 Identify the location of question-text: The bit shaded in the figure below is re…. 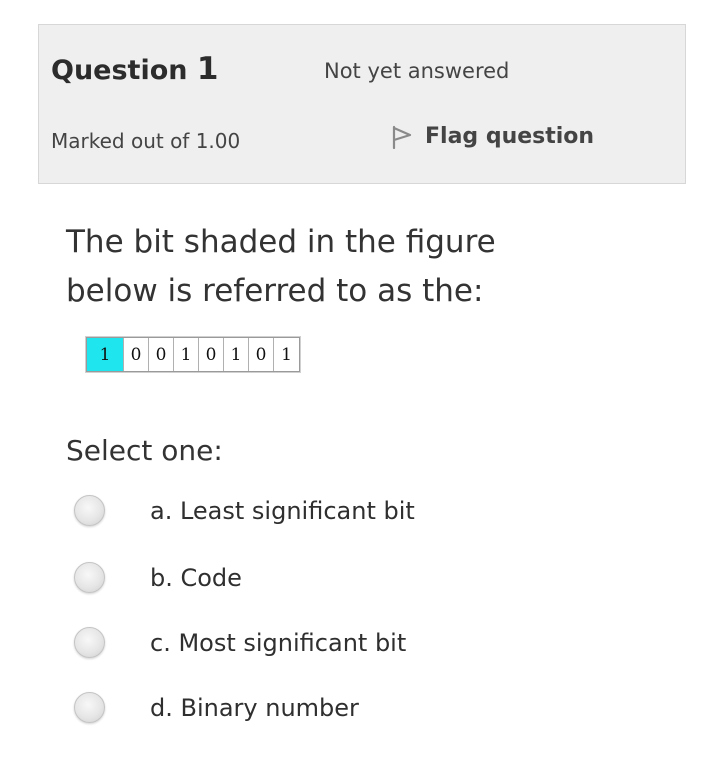
(326, 267).